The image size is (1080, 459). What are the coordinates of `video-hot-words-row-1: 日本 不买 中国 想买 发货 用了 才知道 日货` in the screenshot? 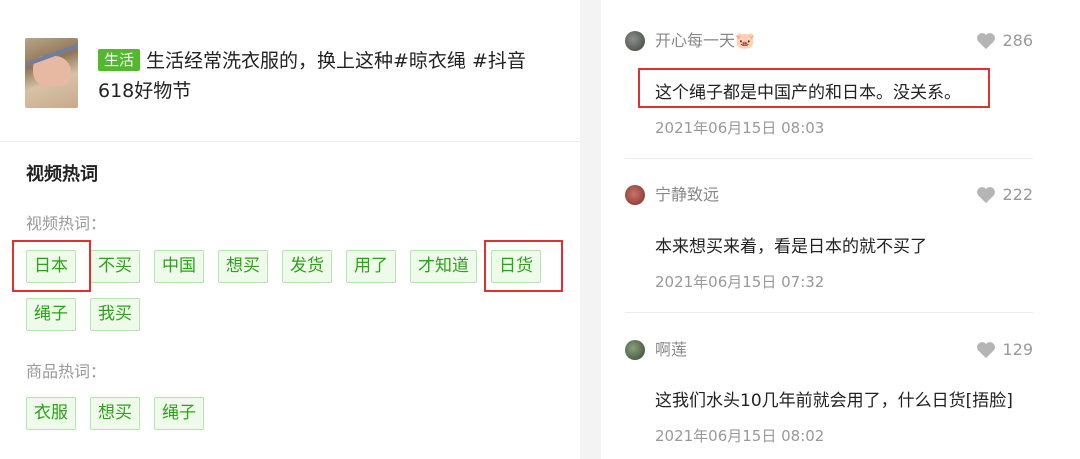 It's located at (283, 266).